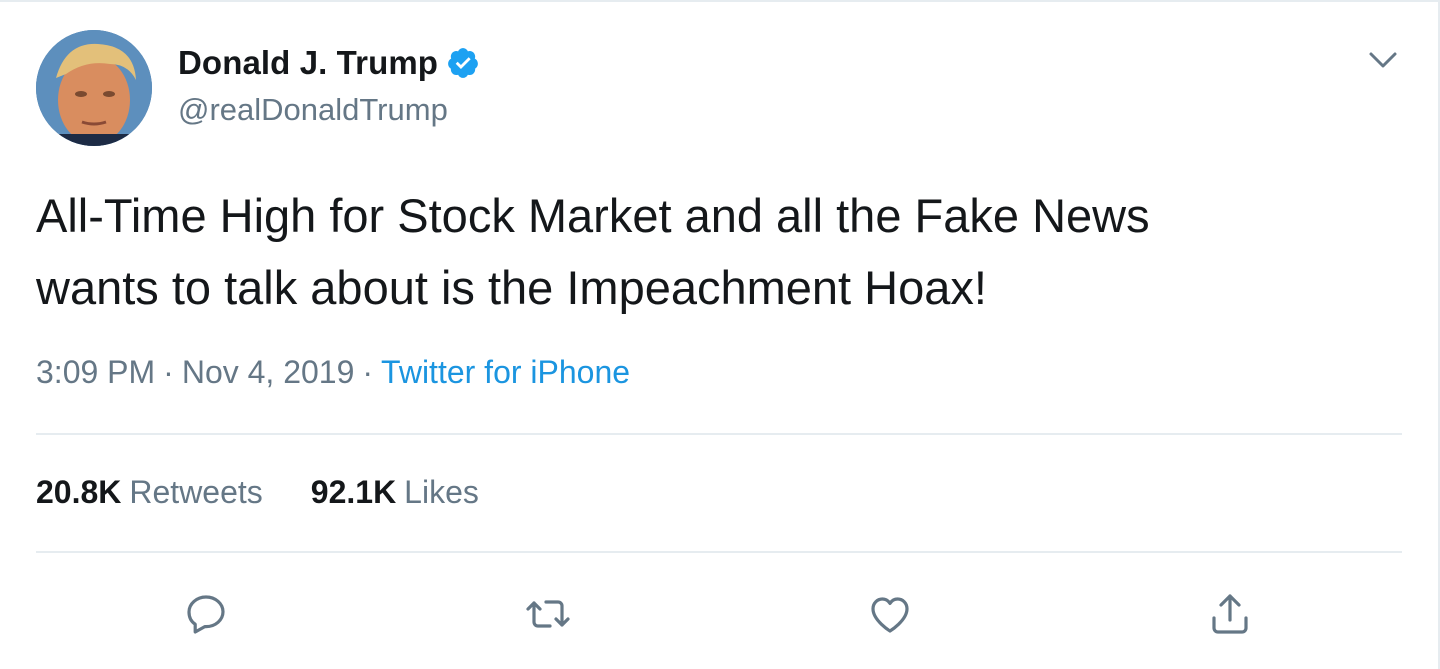 This screenshot has width=1440, height=669. Describe the element at coordinates (353, 492) in the screenshot. I see `likes-count: 92.1K` at that location.